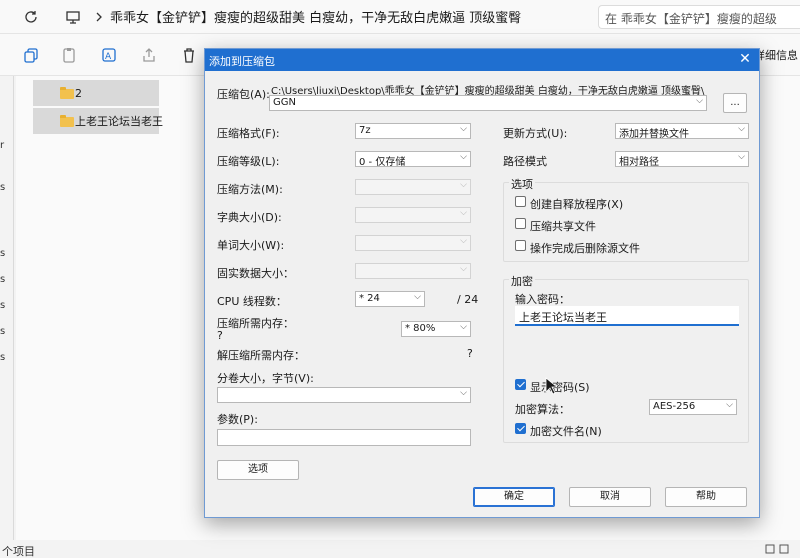  What do you see at coordinates (482, 60) in the screenshot?
I see `dialog-titlebar: 添加到压缩包 ✕` at bounding box center [482, 60].